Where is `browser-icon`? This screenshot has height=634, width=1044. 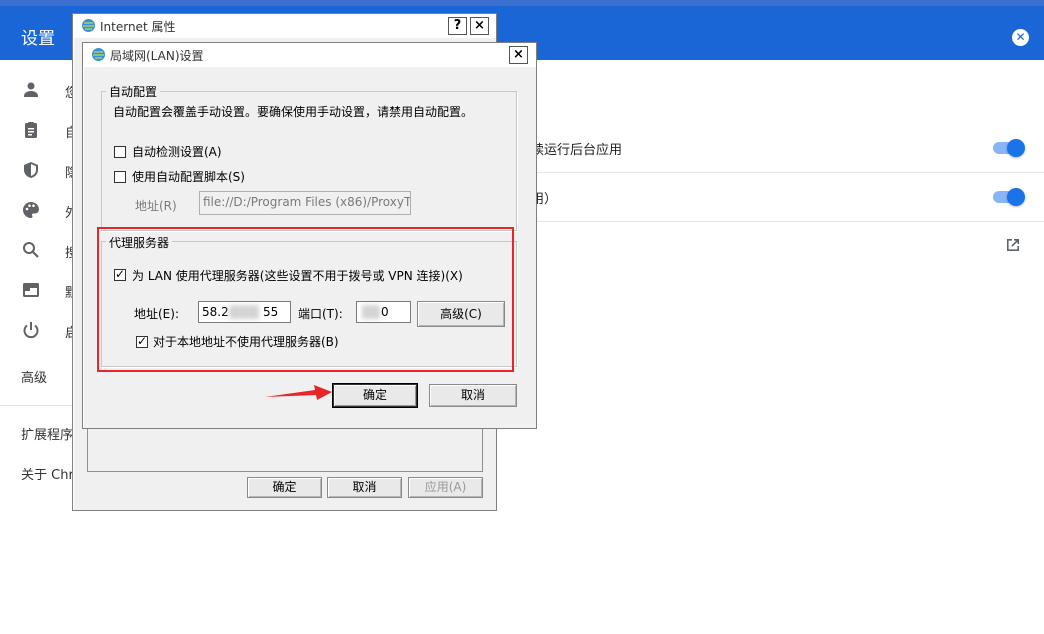 browser-icon is located at coordinates (31, 290).